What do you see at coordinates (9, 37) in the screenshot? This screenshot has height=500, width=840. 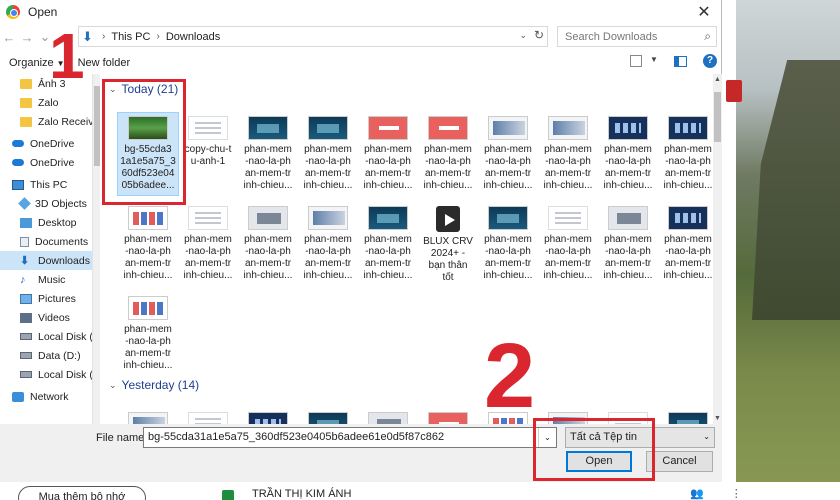 I see `back-arrow-icon: ←` at bounding box center [9, 37].